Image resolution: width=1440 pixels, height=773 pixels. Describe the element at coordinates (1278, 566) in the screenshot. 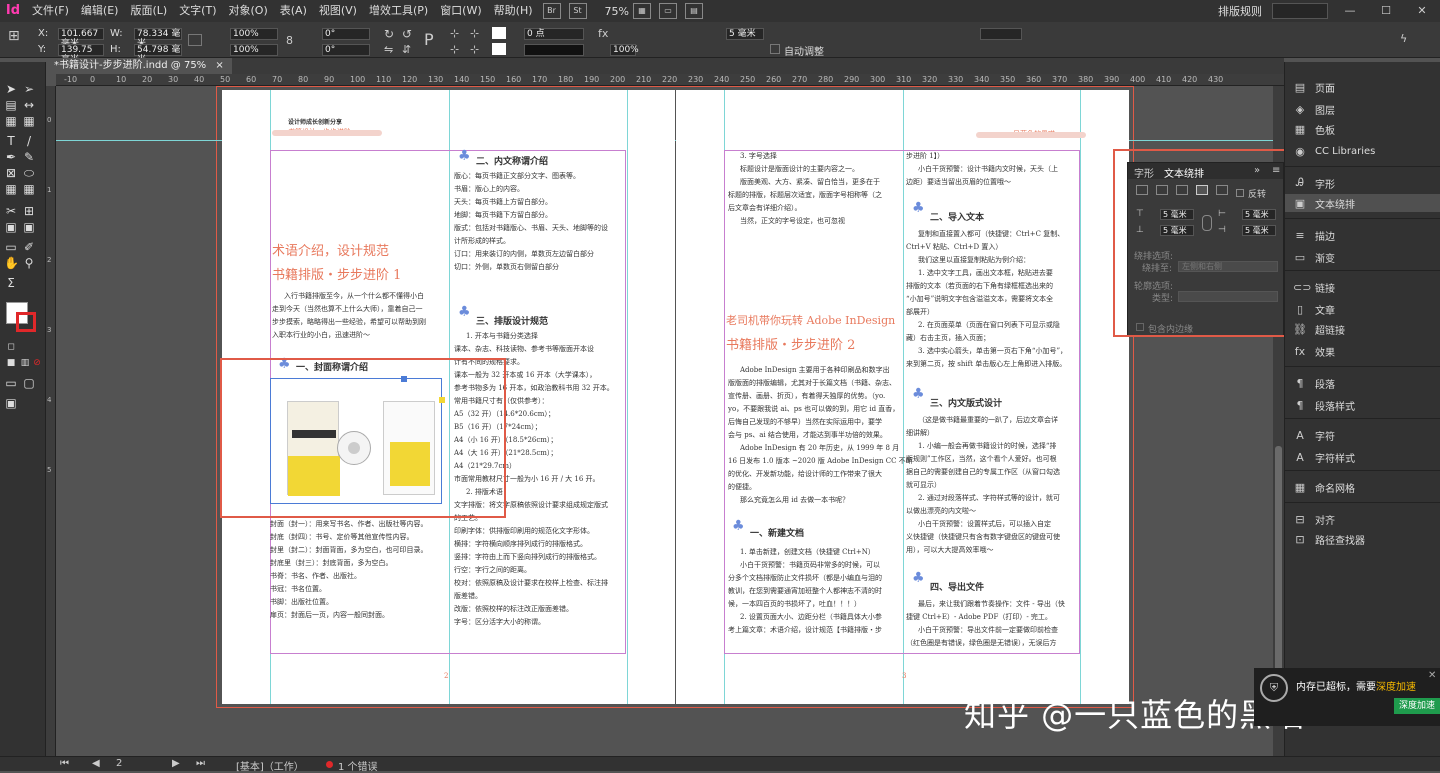

I see `scrollbar-thumb` at that location.